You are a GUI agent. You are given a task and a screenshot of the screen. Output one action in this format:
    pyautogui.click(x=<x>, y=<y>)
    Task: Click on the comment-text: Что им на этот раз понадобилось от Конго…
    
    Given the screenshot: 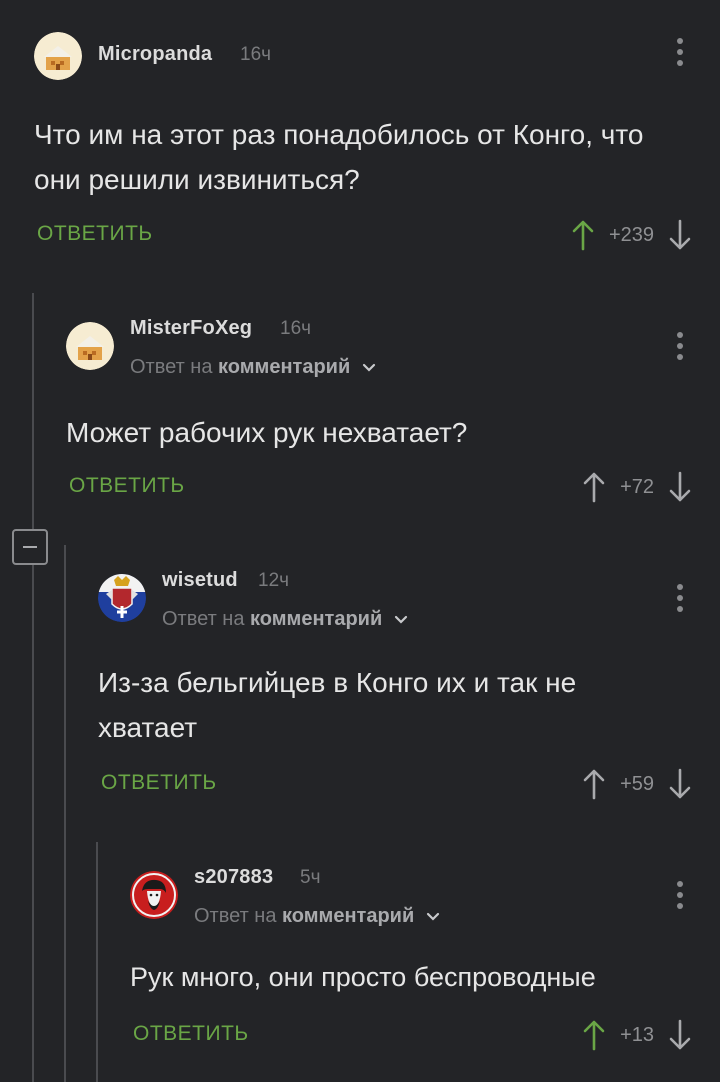 What is the action you would take?
    pyautogui.click(x=339, y=157)
    